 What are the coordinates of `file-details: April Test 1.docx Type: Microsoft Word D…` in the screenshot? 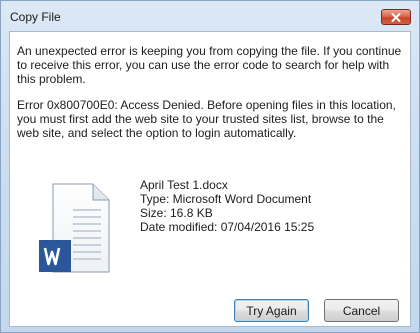 It's located at (227, 206).